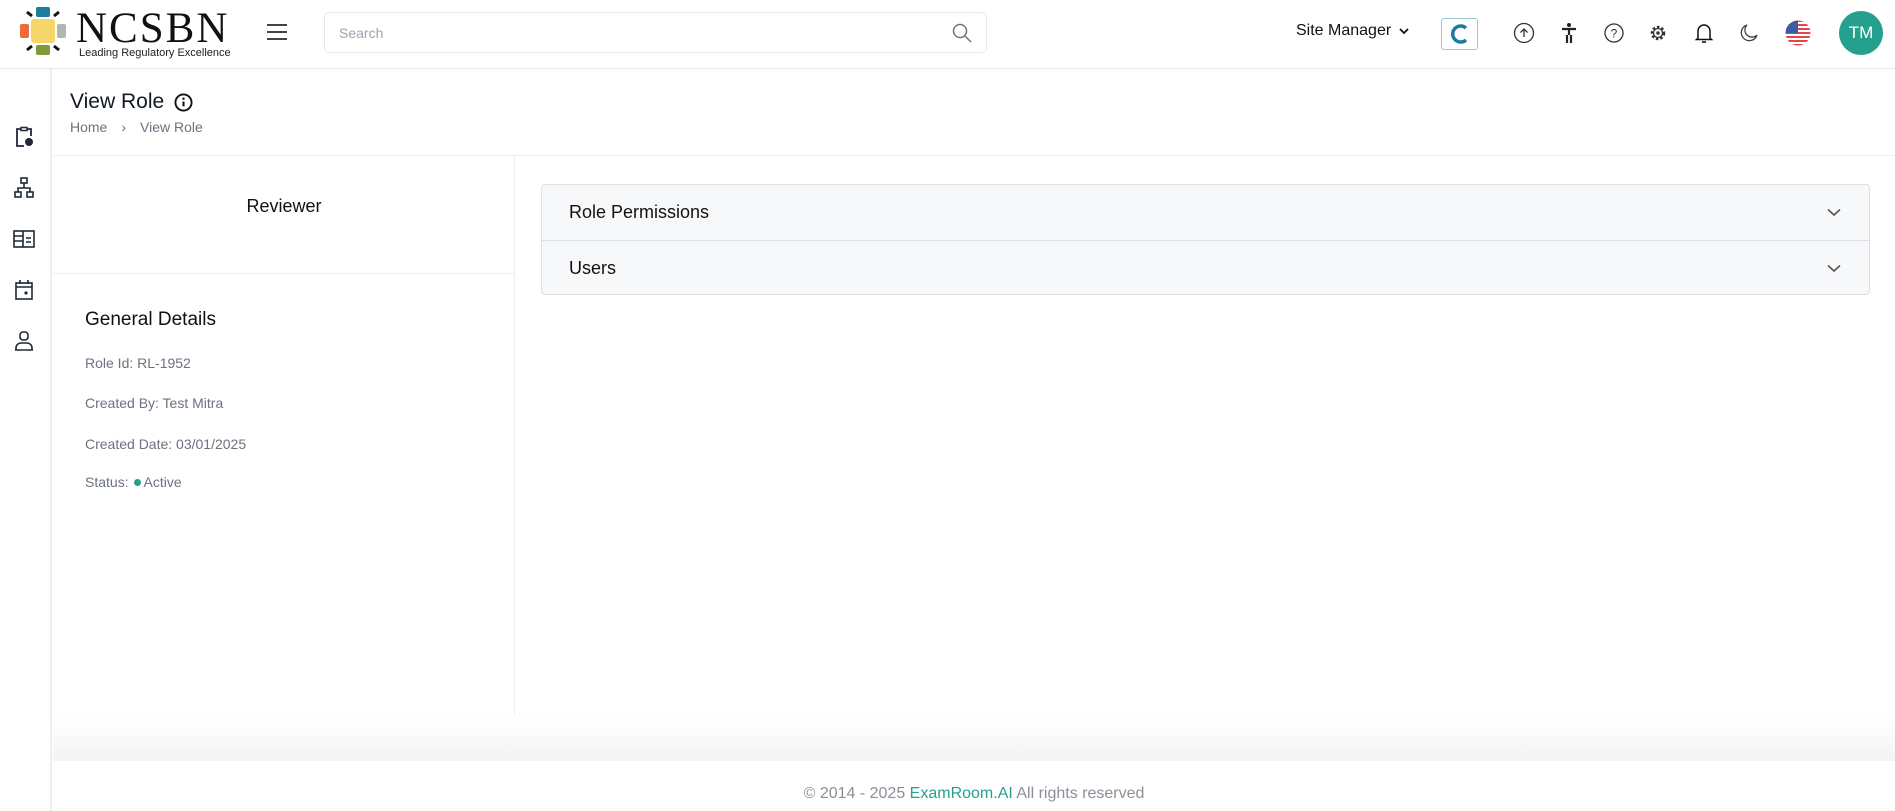 Image resolution: width=1895 pixels, height=811 pixels. I want to click on breadcrumb-home: Home, so click(88, 127).